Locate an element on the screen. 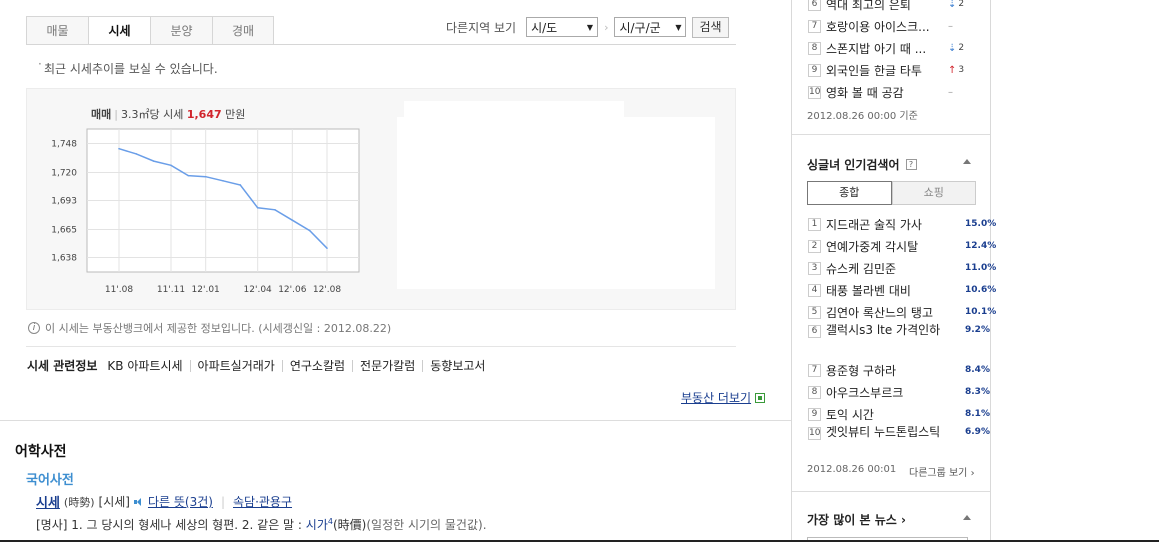  keyword-text: 외국인들 한글 타투 is located at coordinates (874, 70).